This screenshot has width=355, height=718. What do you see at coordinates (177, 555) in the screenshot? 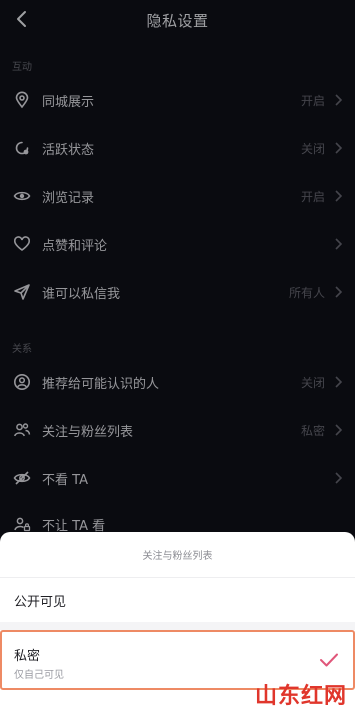
I see `sheet-title: 关注与粉丝列表` at bounding box center [177, 555].